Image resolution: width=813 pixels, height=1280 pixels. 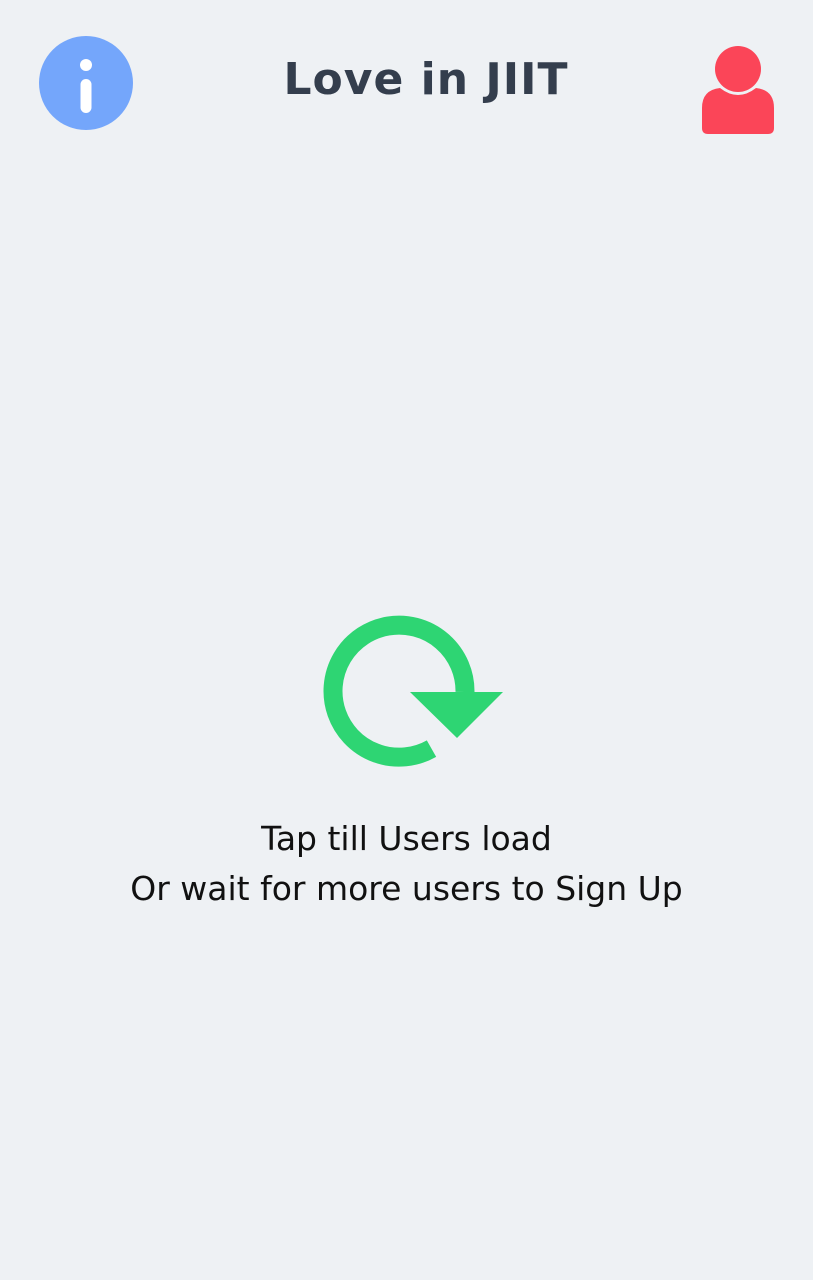 I want to click on info-button, so click(x=86, y=83).